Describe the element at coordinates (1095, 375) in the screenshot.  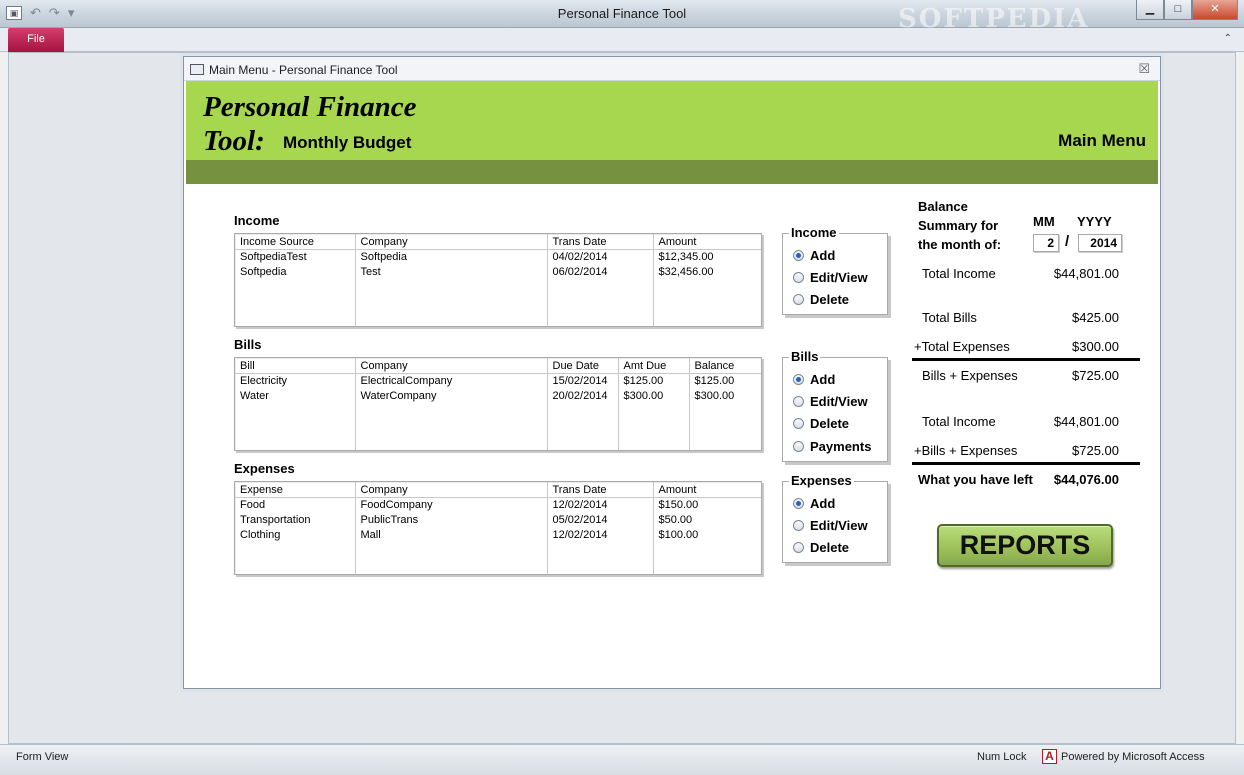
I see `bills-expenses-value: $725.00` at that location.